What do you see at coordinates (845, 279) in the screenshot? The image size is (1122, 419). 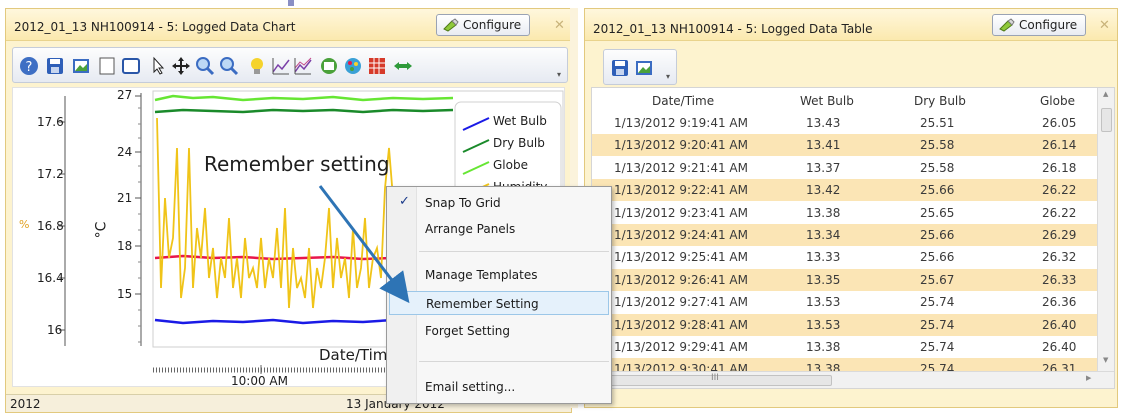 I see `table-row: 1/13/2012 9:26:41 AM 13.35 25.67 26.33` at bounding box center [845, 279].